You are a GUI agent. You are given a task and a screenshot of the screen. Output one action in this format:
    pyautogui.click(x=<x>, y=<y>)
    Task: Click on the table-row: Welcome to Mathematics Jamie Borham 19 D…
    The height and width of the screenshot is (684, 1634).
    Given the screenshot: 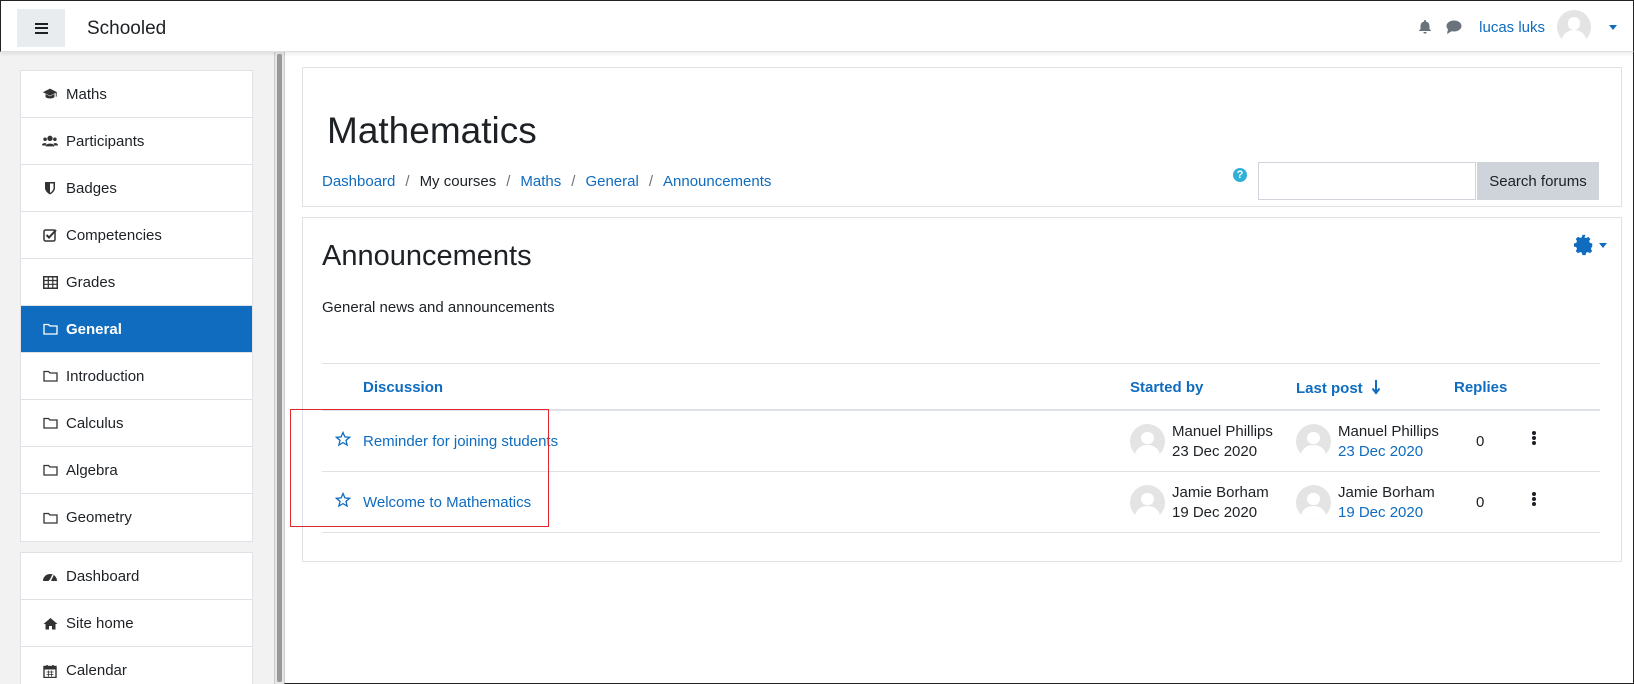 What is the action you would take?
    pyautogui.click(x=961, y=502)
    